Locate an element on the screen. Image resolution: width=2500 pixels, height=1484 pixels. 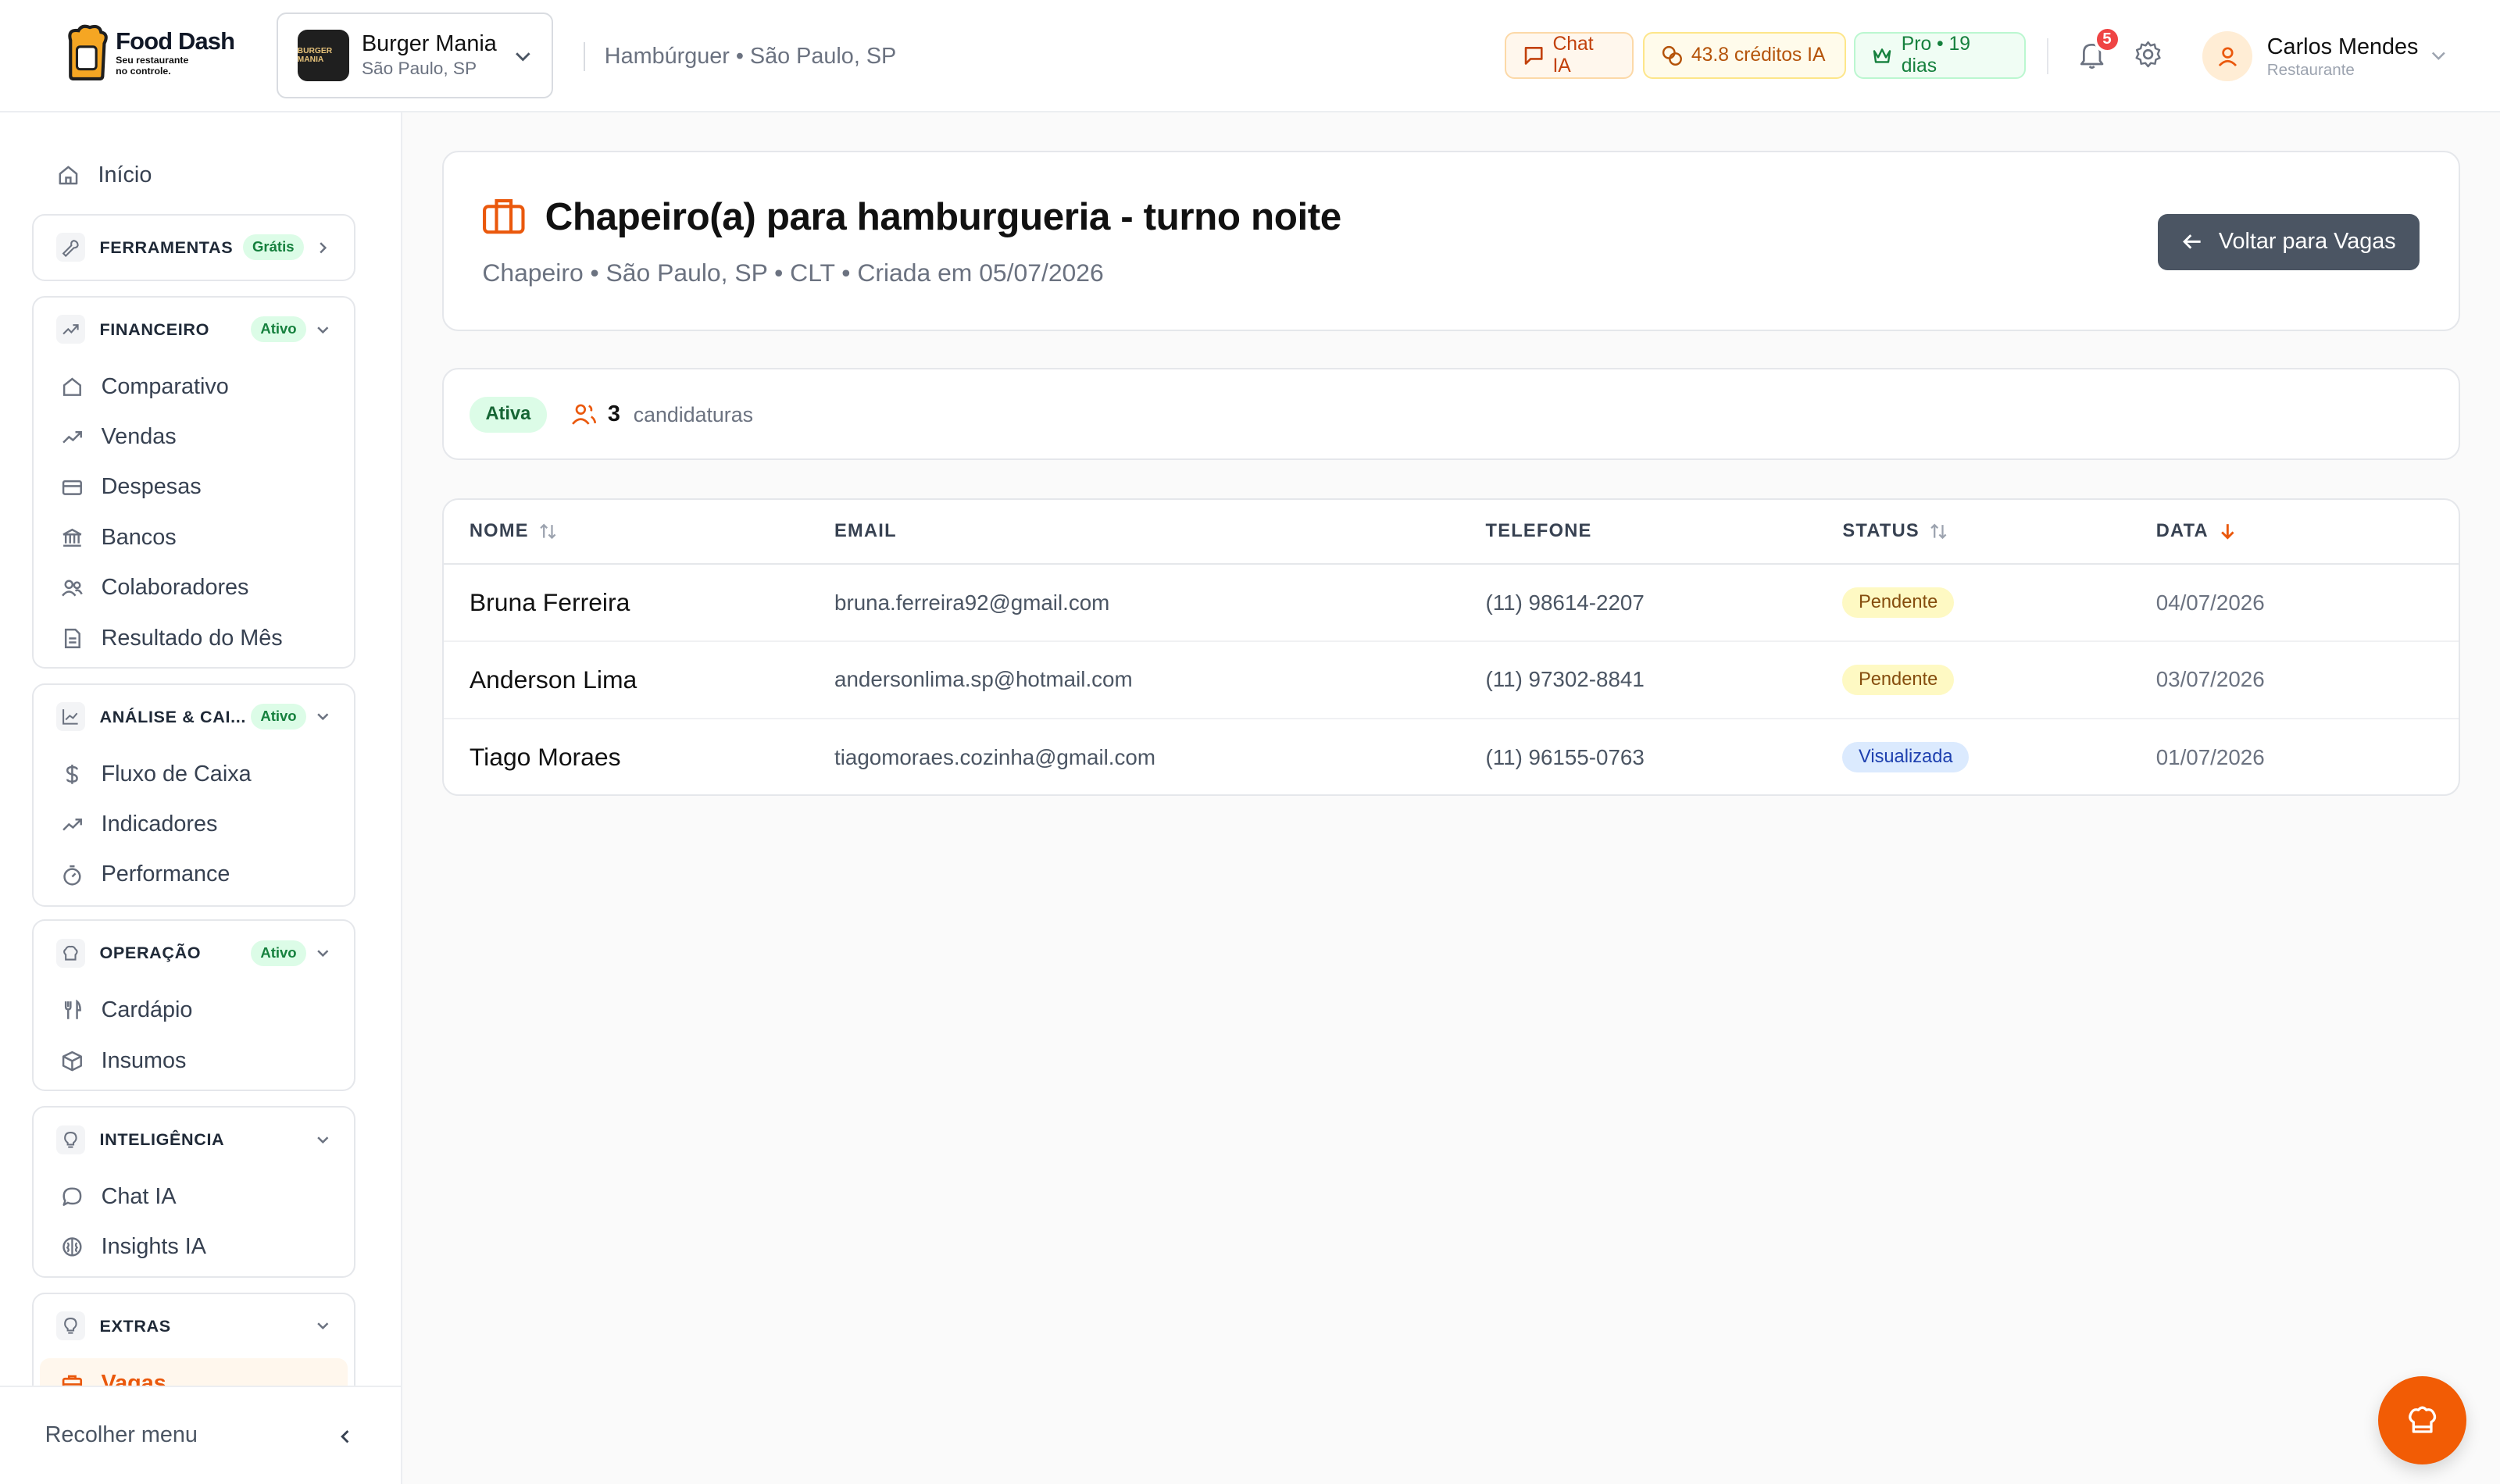
group-label: EXTRAS is located at coordinates (135, 1325).